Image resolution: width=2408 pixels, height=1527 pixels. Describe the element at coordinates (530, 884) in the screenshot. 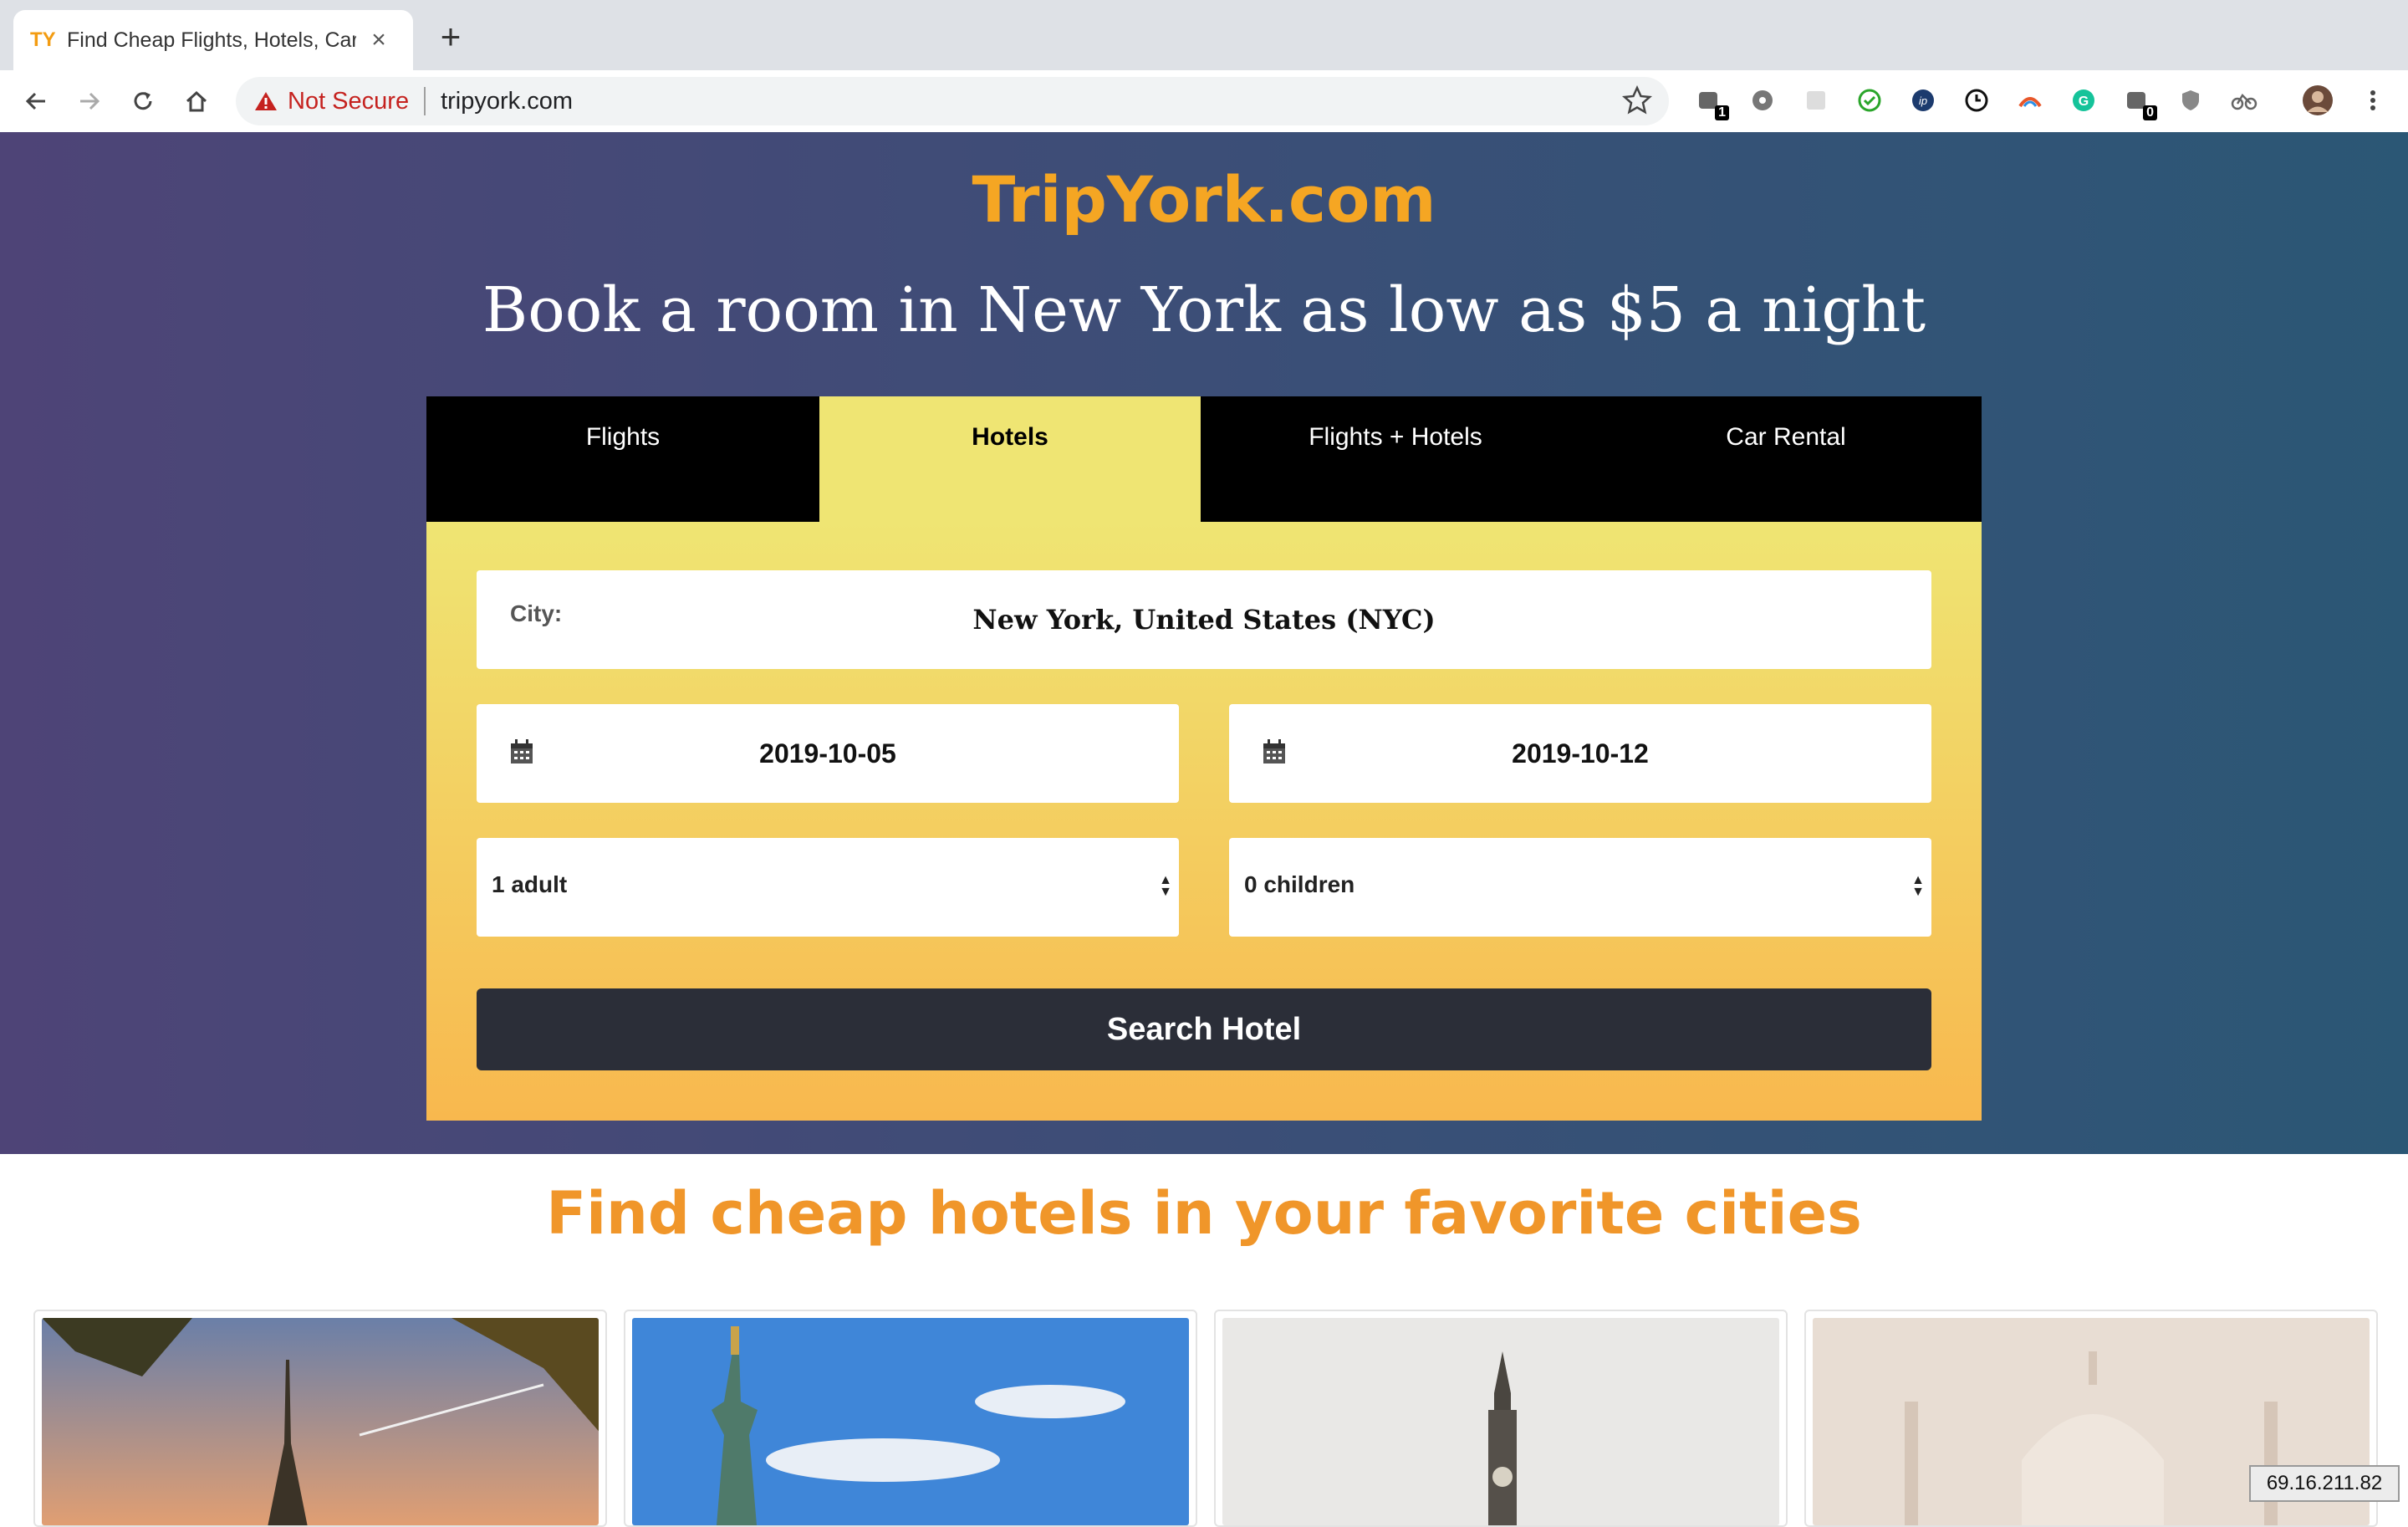

I see `adults-select-value: 1 adult` at that location.